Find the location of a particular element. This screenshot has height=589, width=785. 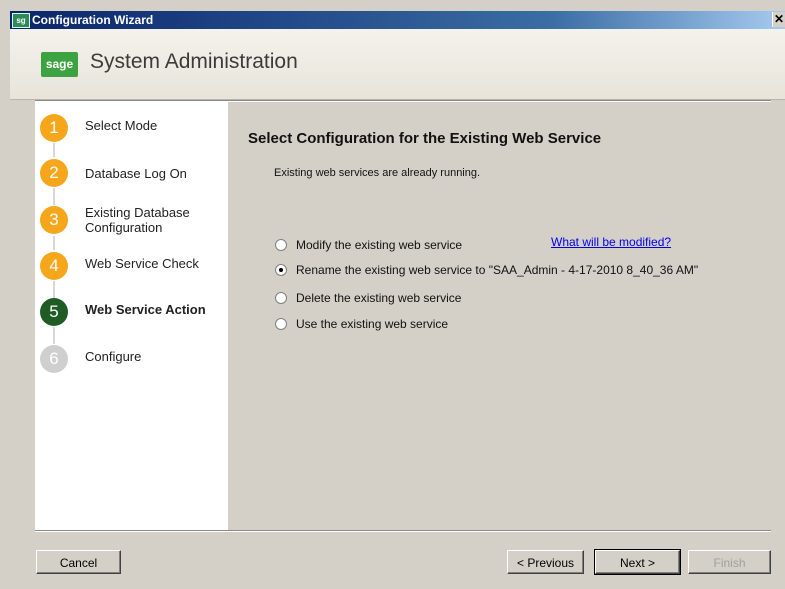

close-icon: ✕ is located at coordinates (778, 19).